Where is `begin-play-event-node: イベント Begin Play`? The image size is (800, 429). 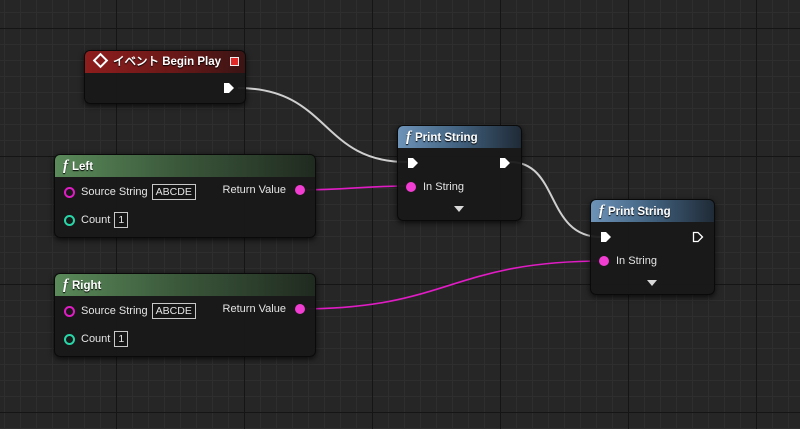
begin-play-event-node: イベント Begin Play is located at coordinates (165, 77).